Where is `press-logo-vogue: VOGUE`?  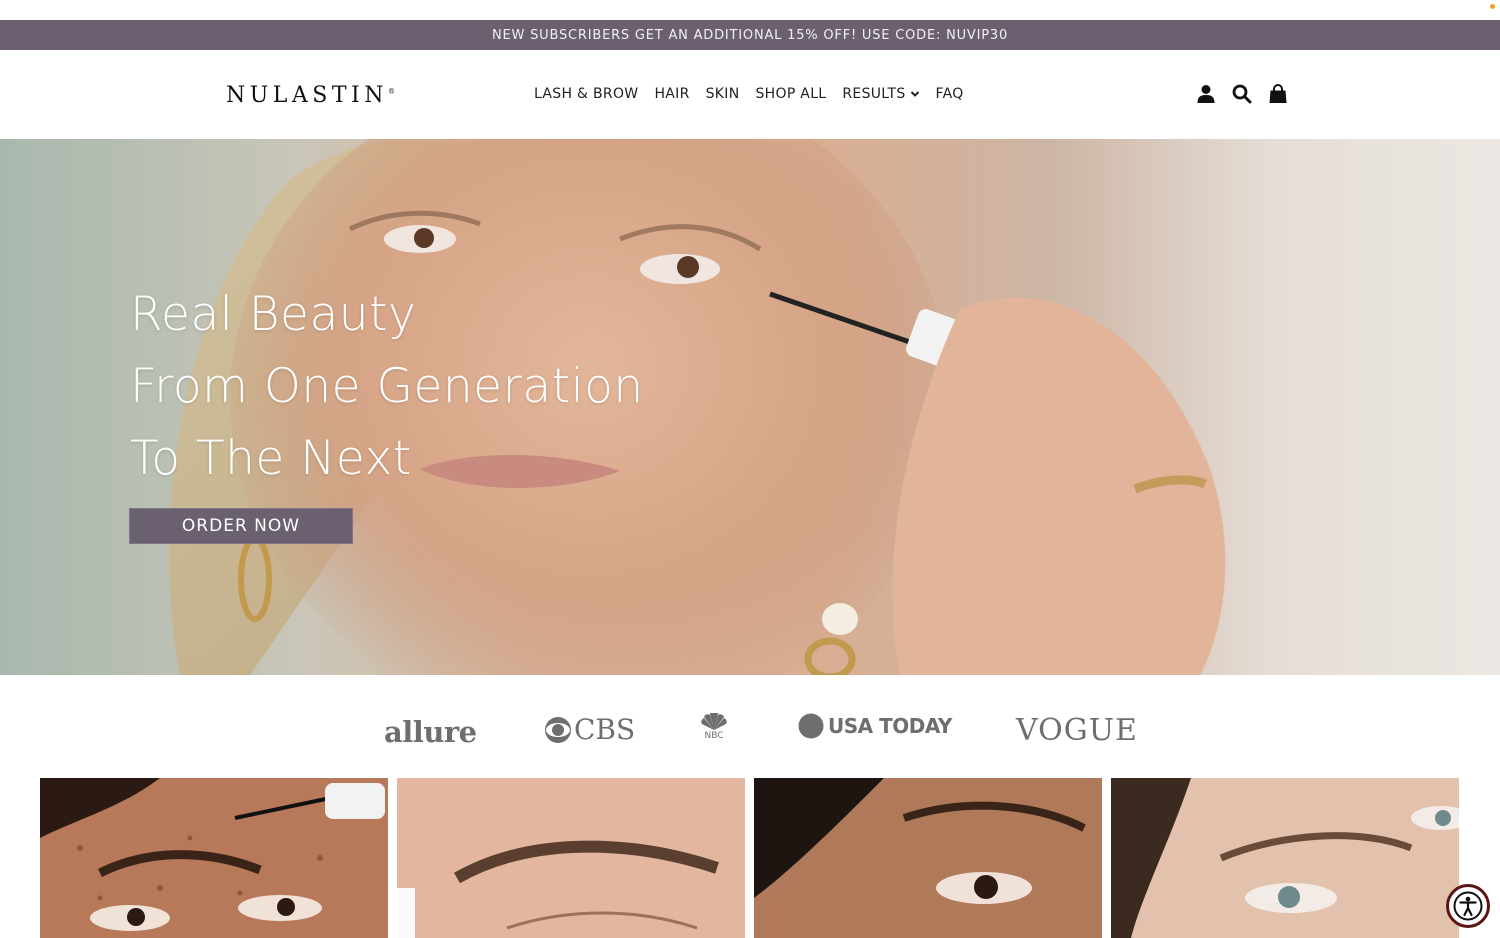 press-logo-vogue: VOGUE is located at coordinates (1077, 730).